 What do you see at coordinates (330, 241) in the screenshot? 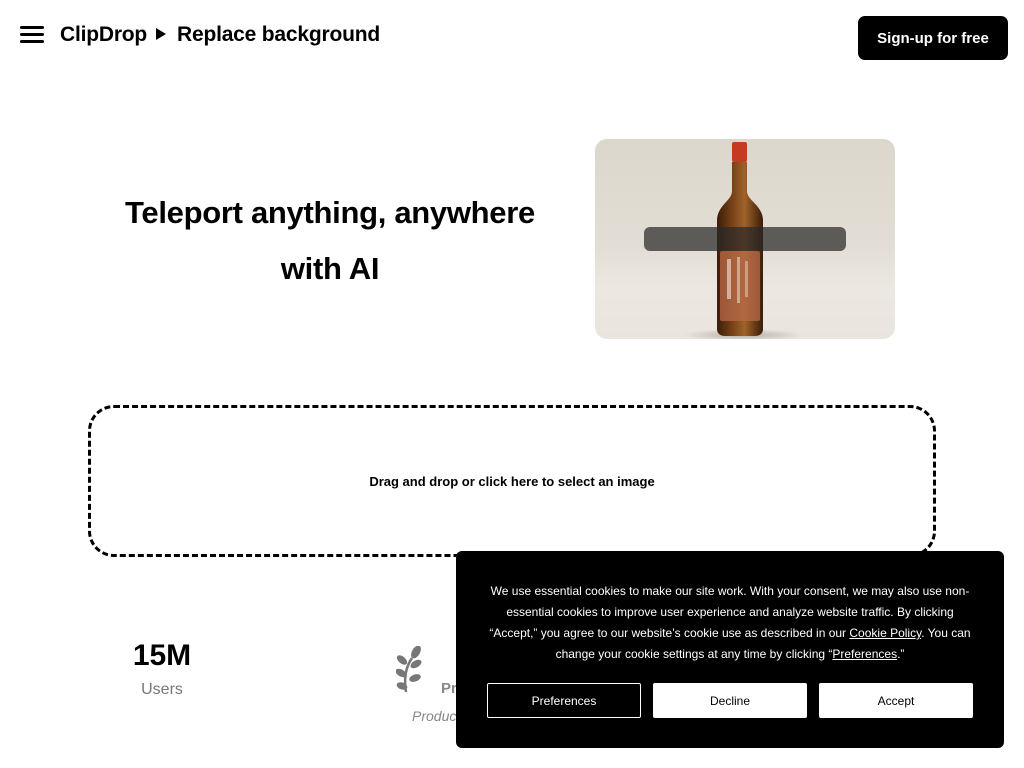
I see `hero-title: Teleport anything, anywhere with AI` at bounding box center [330, 241].